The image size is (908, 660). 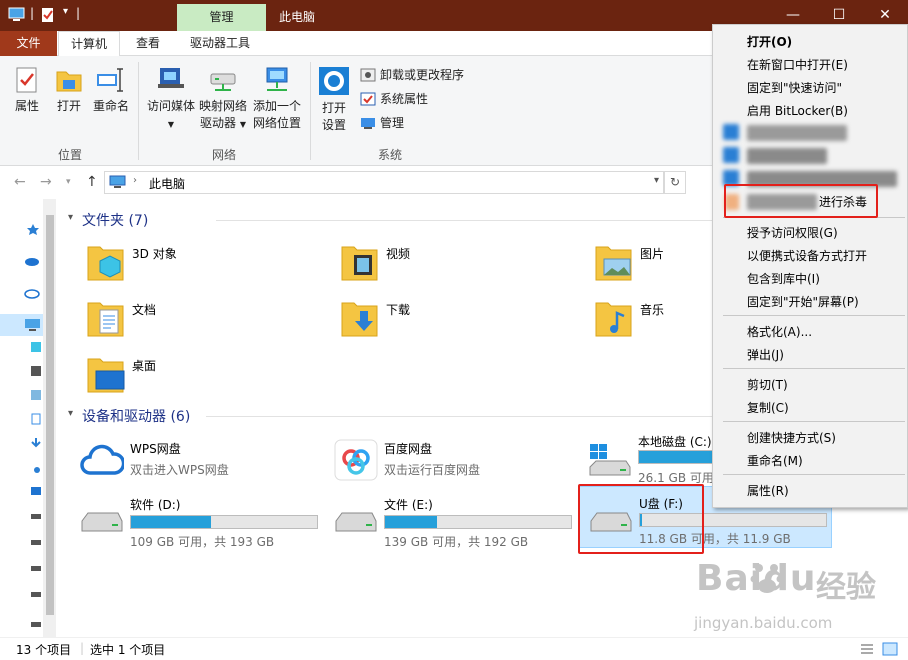 I want to click on desktop-icon, so click(x=36, y=491).